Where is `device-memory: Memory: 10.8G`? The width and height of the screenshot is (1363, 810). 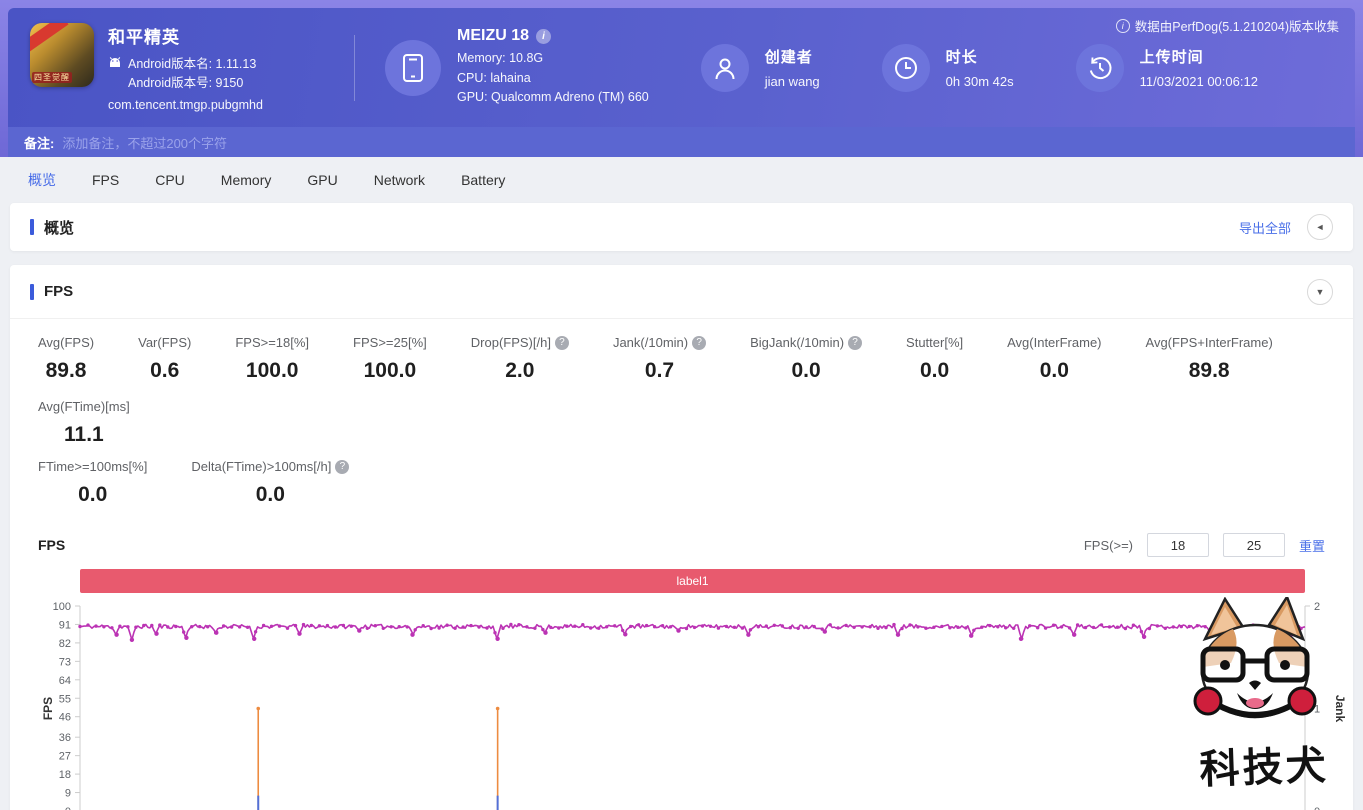
device-memory: Memory: 10.8G is located at coordinates (500, 58).